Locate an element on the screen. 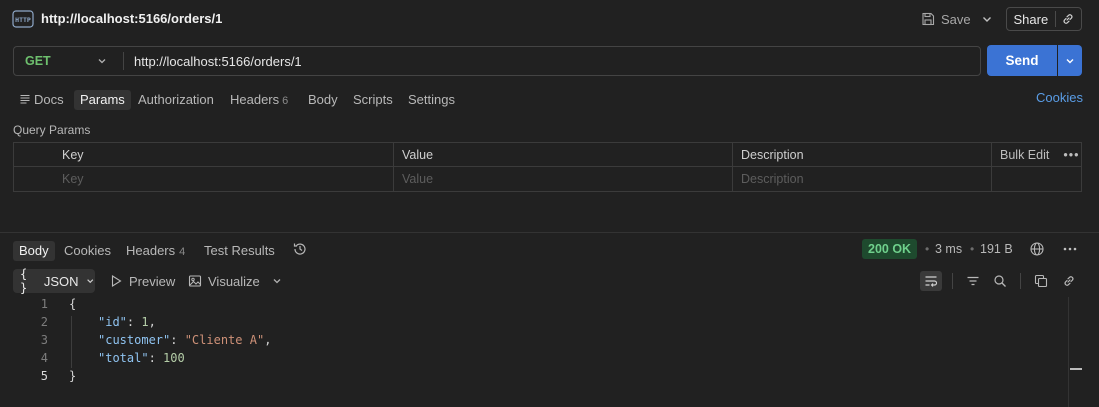 The image size is (1099, 407). visualize-button: Visualize is located at coordinates (224, 281).